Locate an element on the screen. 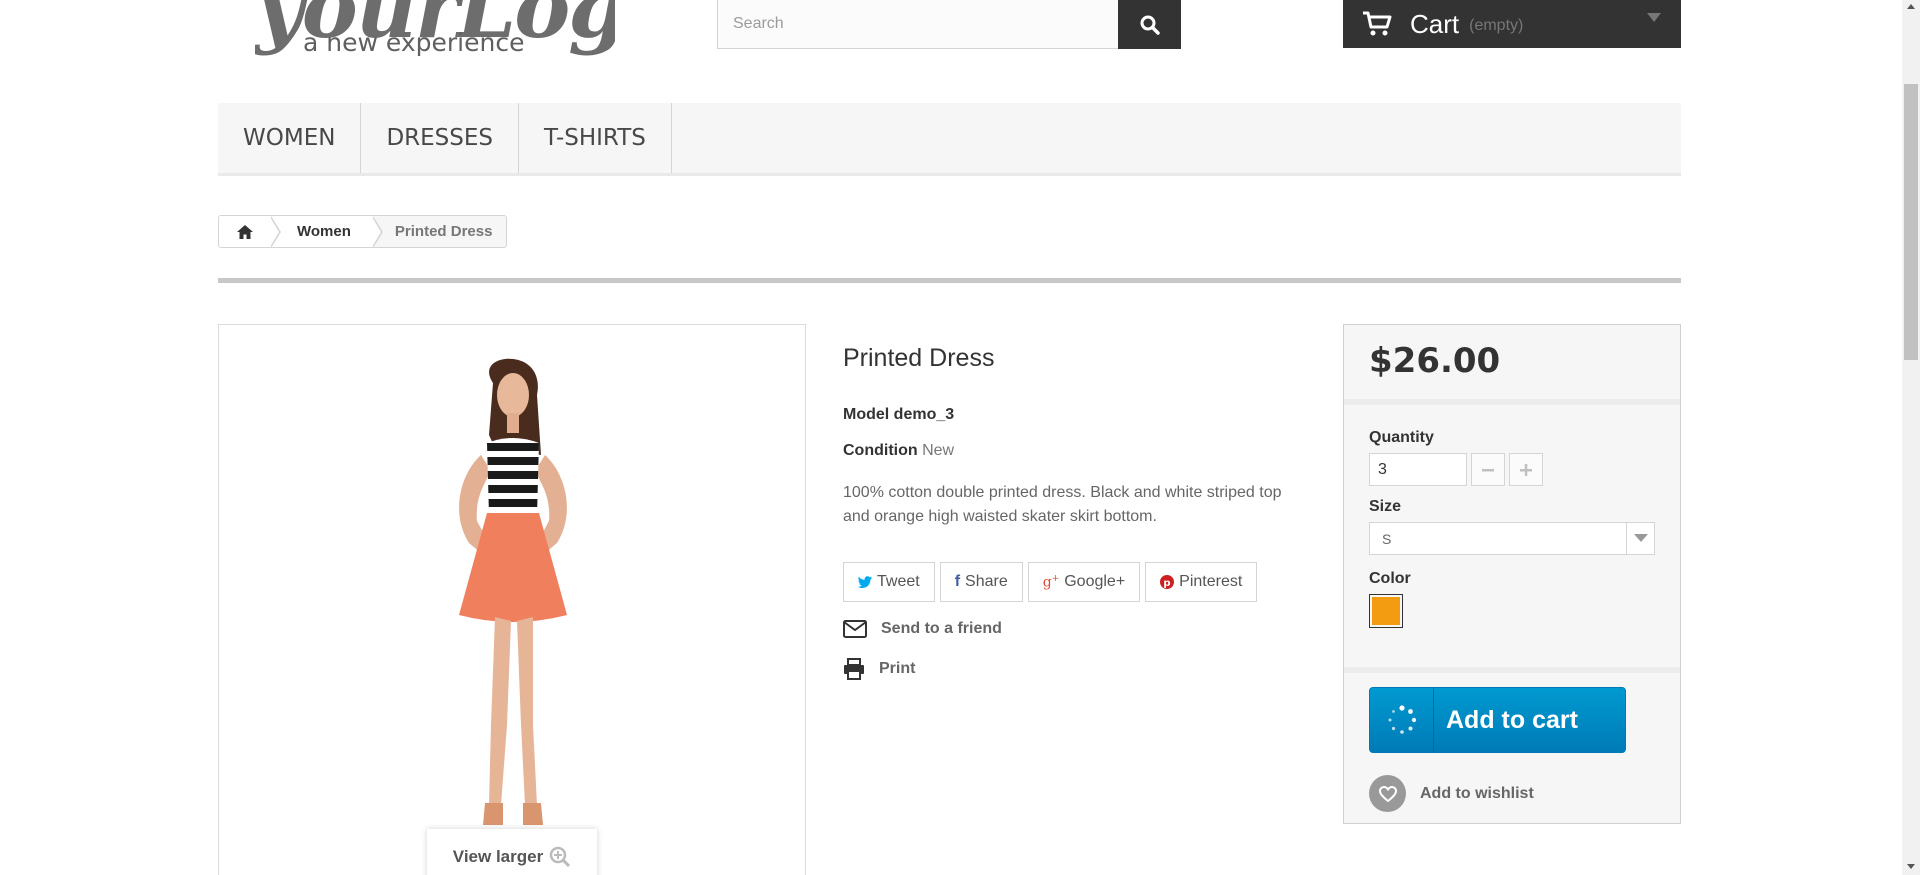 Image resolution: width=1920 pixels, height=875 pixels. color-label: Color is located at coordinates (1390, 578).